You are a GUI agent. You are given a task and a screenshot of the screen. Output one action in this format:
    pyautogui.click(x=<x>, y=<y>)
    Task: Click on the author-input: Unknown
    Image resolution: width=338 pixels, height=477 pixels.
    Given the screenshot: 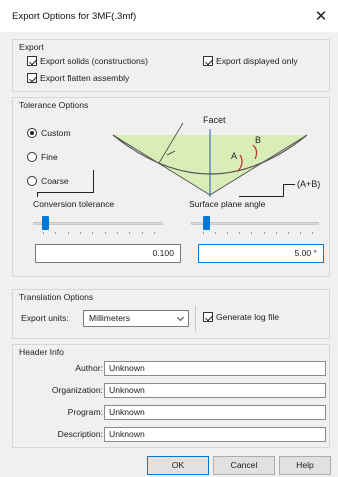 What is the action you would take?
    pyautogui.click(x=215, y=368)
    